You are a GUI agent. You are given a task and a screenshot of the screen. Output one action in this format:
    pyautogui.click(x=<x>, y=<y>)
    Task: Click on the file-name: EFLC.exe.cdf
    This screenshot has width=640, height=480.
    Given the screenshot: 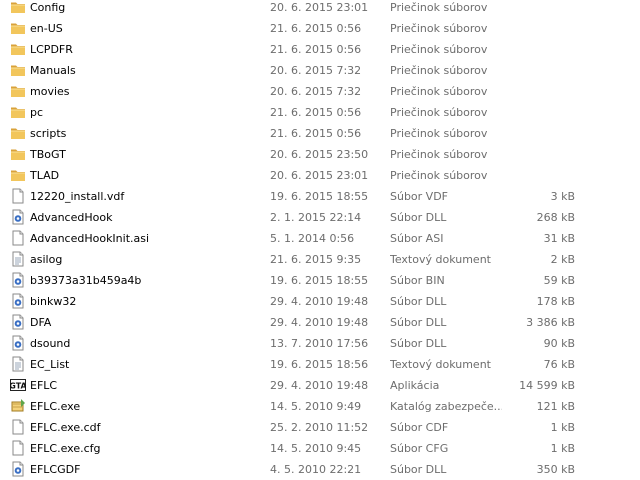 What is the action you would take?
    pyautogui.click(x=65, y=427)
    